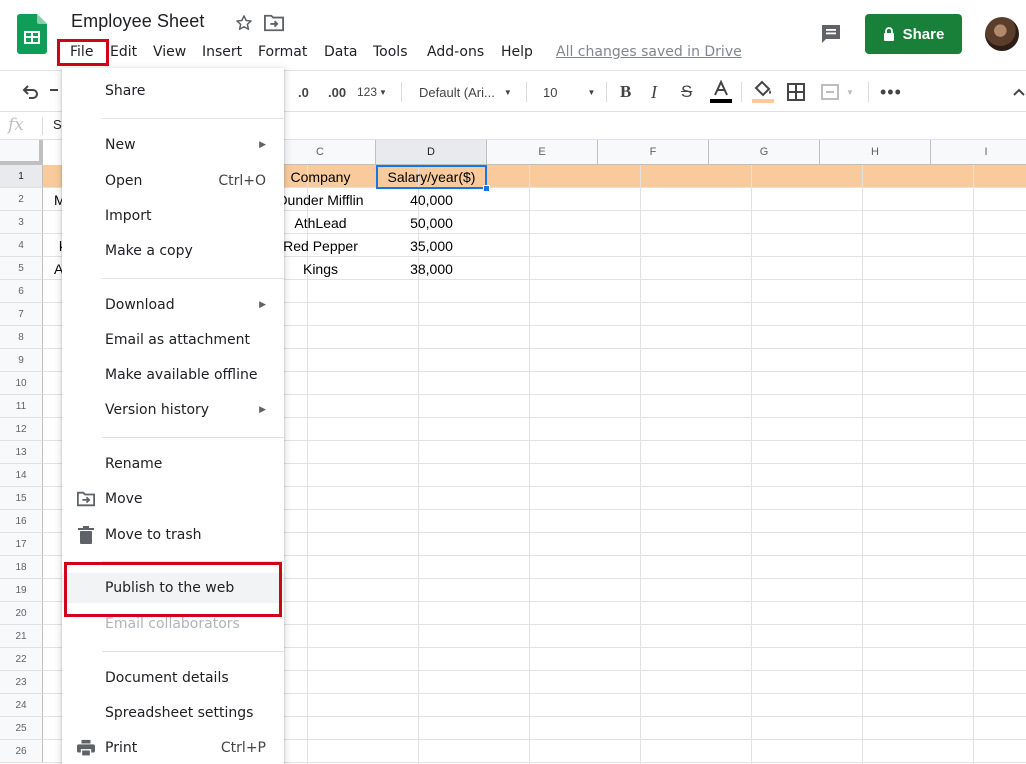 This screenshot has height=764, width=1026. What do you see at coordinates (181, 375) in the screenshot?
I see `menu-item-label: Make available offline` at bounding box center [181, 375].